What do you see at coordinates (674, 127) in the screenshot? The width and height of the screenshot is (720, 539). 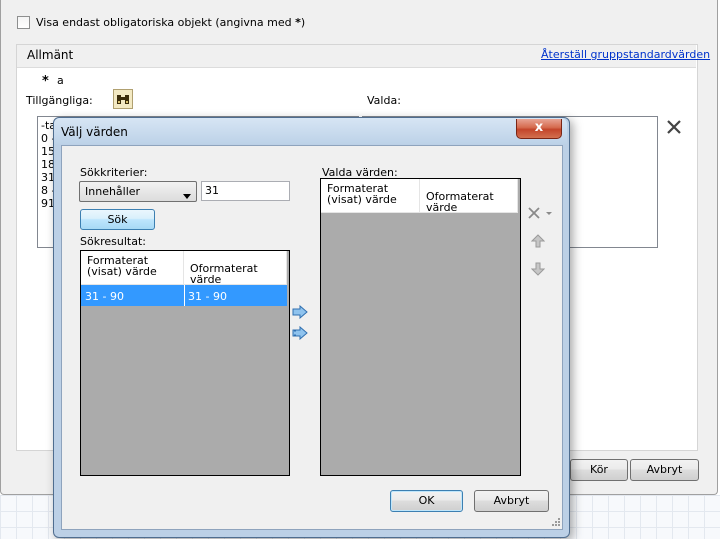 I see `remove-icon` at bounding box center [674, 127].